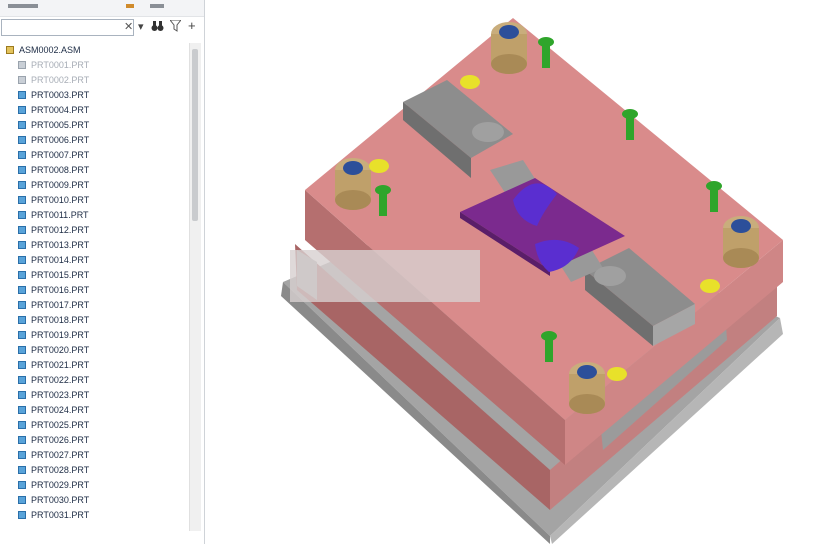 The height and width of the screenshot is (549, 815). Describe the element at coordinates (60, 410) in the screenshot. I see `tree-item-label: PRT0024.PRT` at that location.